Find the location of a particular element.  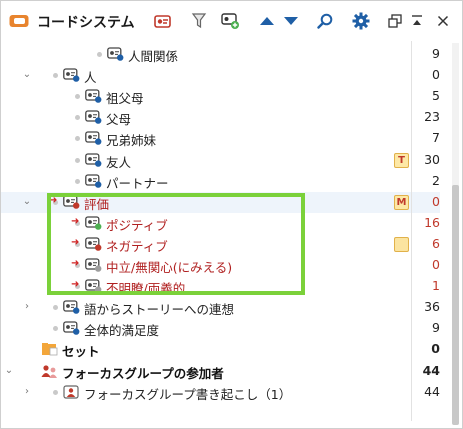

settings-button is located at coordinates (361, 21).